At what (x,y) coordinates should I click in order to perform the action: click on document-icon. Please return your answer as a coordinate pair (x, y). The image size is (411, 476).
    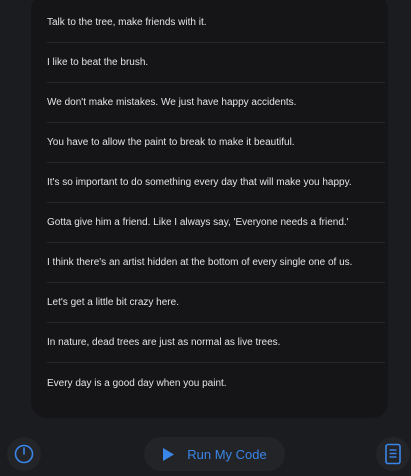
    Looking at the image, I should click on (393, 454).